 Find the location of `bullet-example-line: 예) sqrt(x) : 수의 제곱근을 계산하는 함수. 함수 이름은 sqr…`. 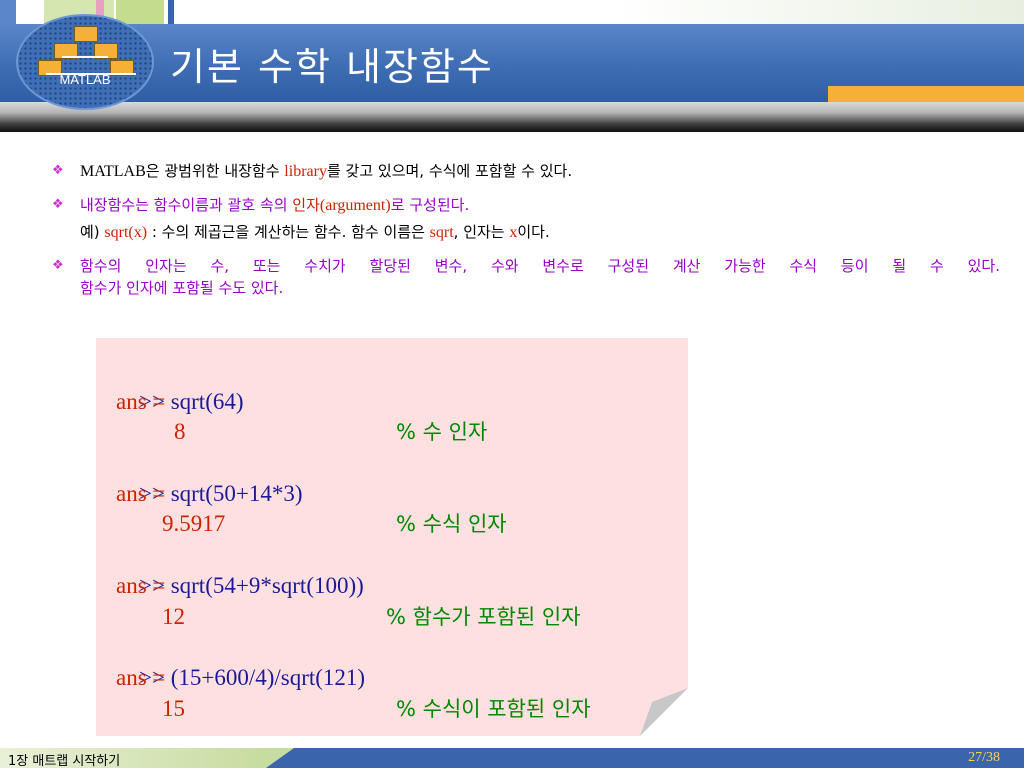

bullet-example-line: 예) sqrt(x) : 수의 제곱근을 계산하는 함수. 함수 이름은 sqr… is located at coordinates (527, 232).